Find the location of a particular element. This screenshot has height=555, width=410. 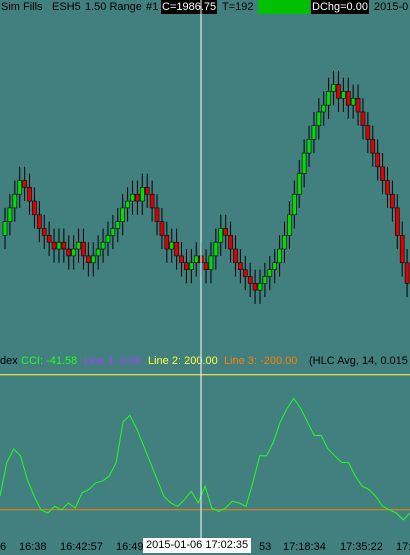

x-axis-label: 53 is located at coordinates (265, 547).